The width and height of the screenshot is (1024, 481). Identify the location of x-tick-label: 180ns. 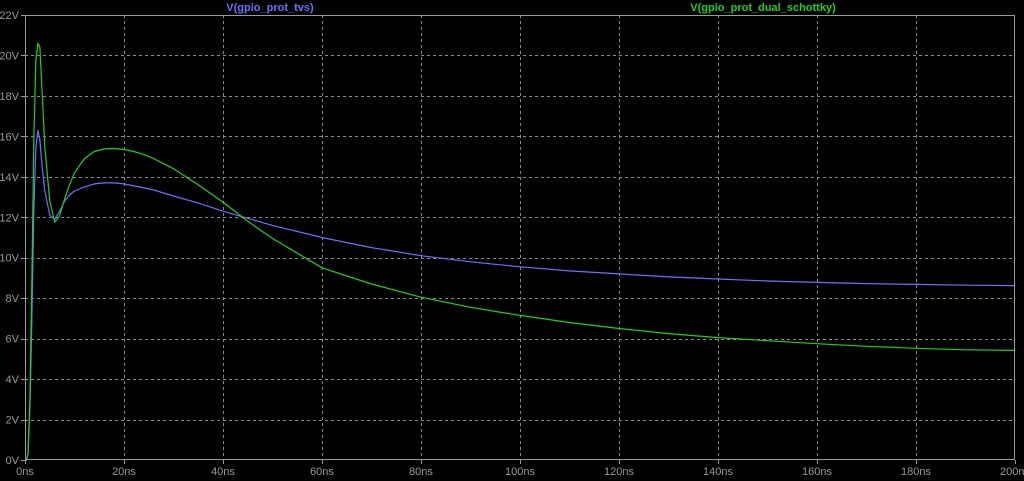
(916, 472).